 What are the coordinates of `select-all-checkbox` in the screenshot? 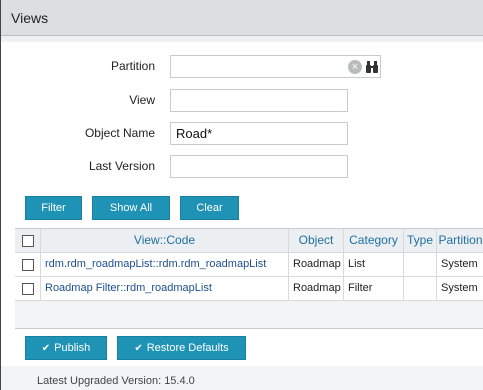 It's located at (28, 241).